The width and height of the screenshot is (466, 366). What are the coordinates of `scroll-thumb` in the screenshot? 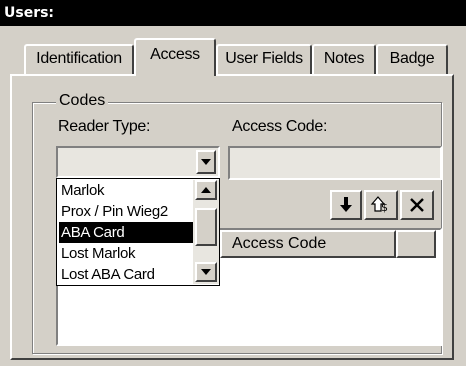 It's located at (206, 227).